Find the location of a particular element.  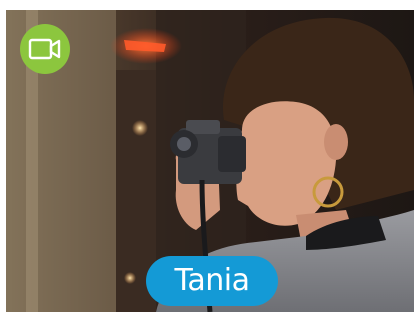

video-camera-badge is located at coordinates (45, 49).